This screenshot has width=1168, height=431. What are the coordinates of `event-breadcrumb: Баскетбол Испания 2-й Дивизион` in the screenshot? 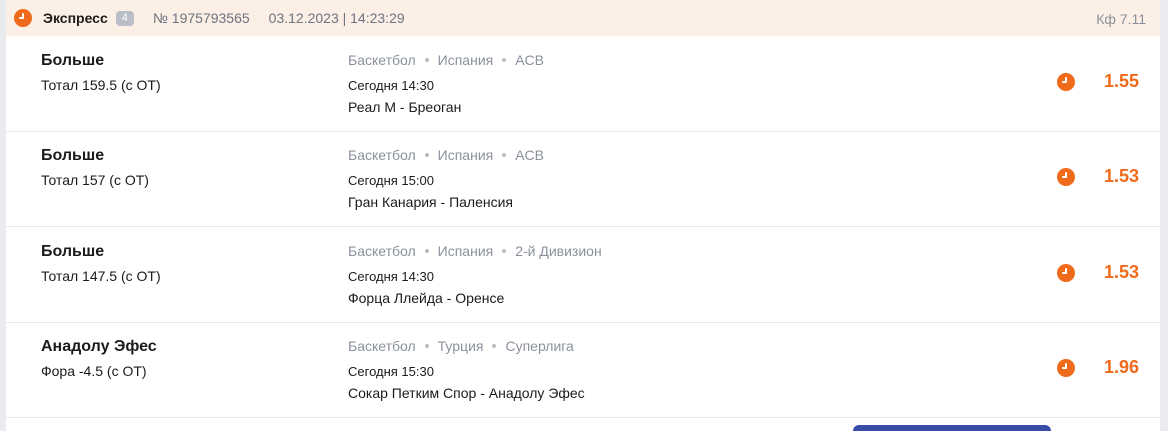 It's located at (475, 251).